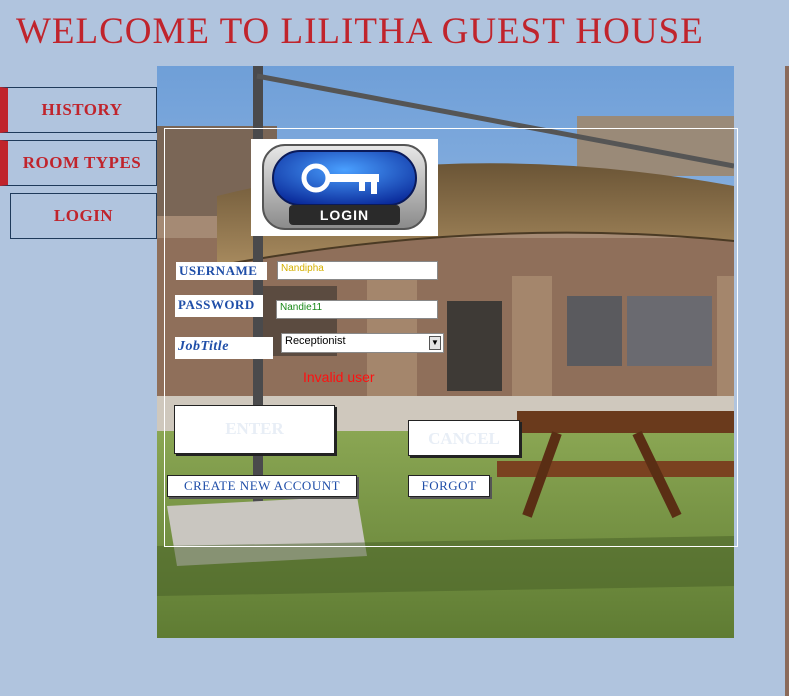 The image size is (789, 696). What do you see at coordinates (254, 429) in the screenshot?
I see `enter-button: ENTER` at bounding box center [254, 429].